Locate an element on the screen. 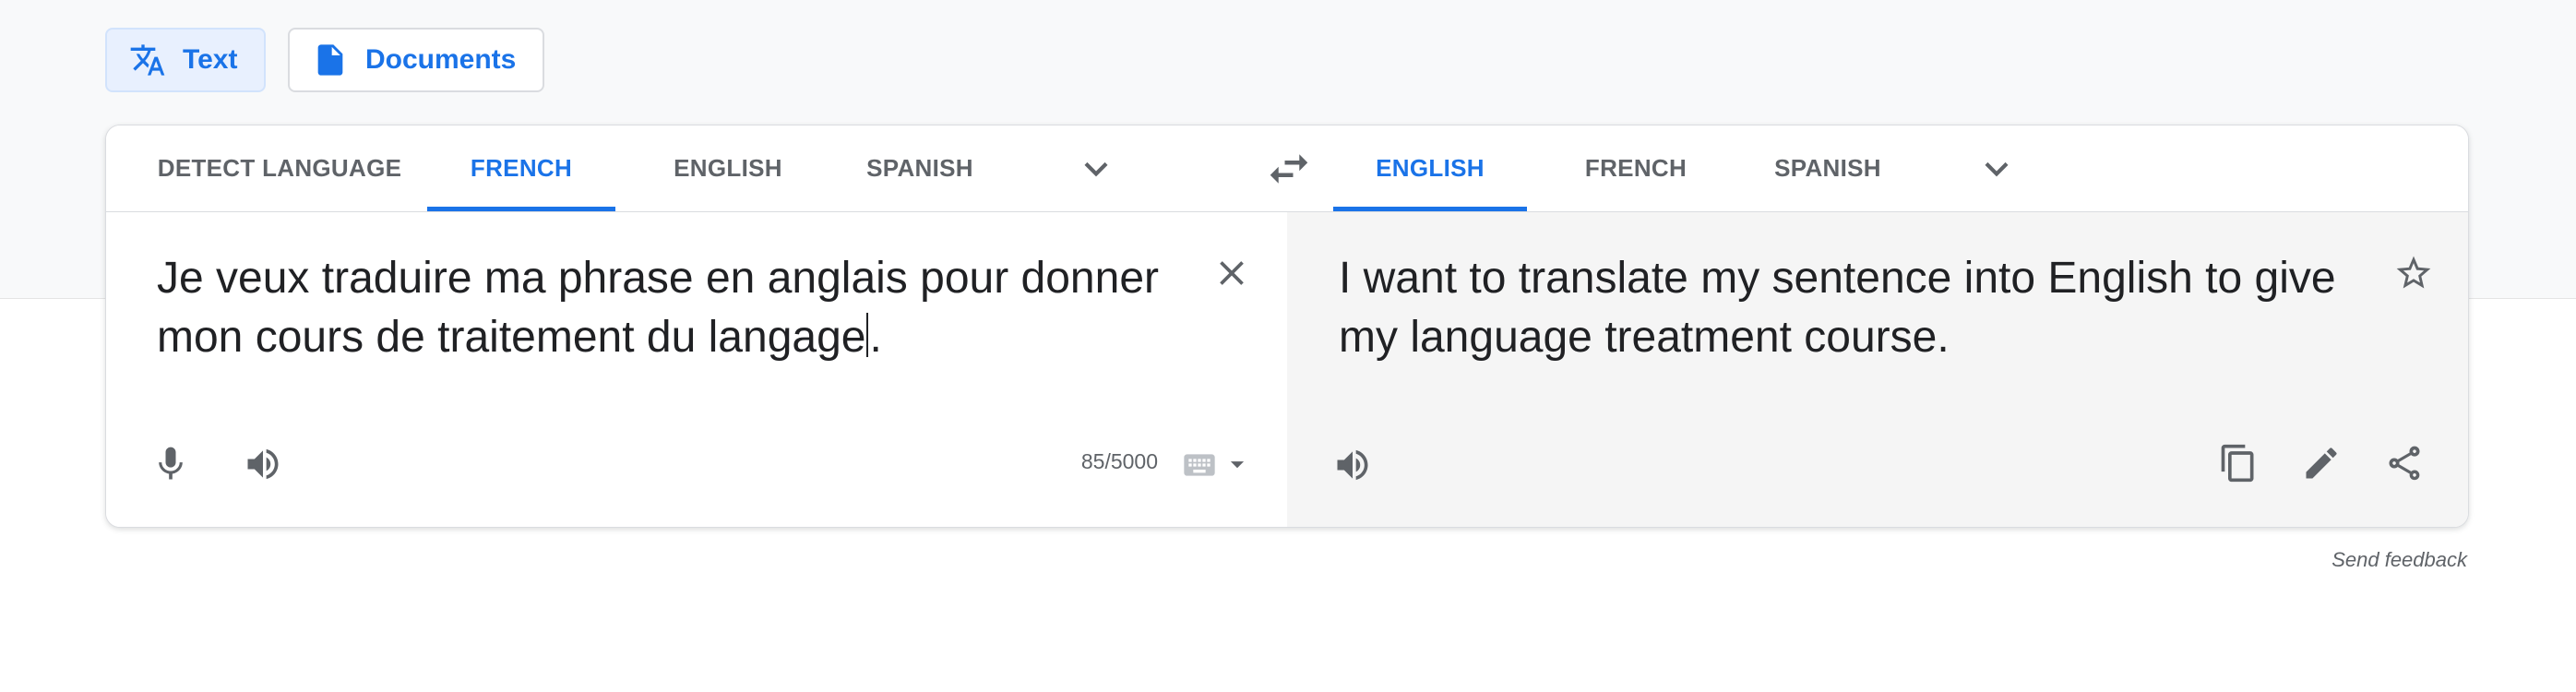  listen-source-button is located at coordinates (263, 464).